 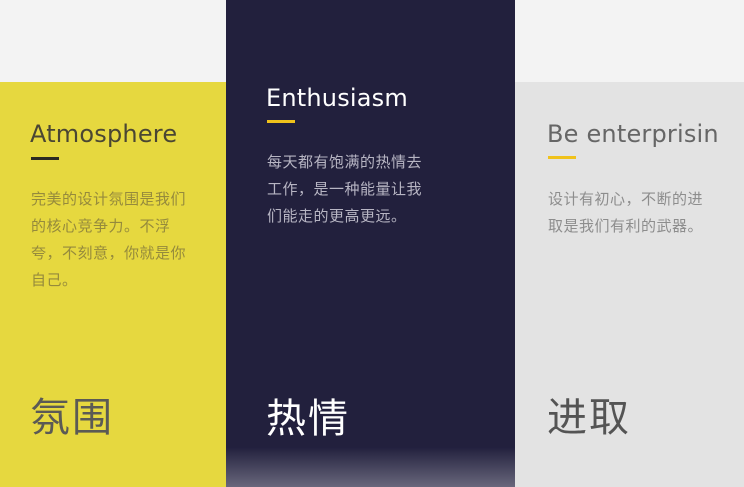 What do you see at coordinates (626, 212) in the screenshot?
I see `card-description: 设计有初心，不断的进取是我们有利的武器。` at bounding box center [626, 212].